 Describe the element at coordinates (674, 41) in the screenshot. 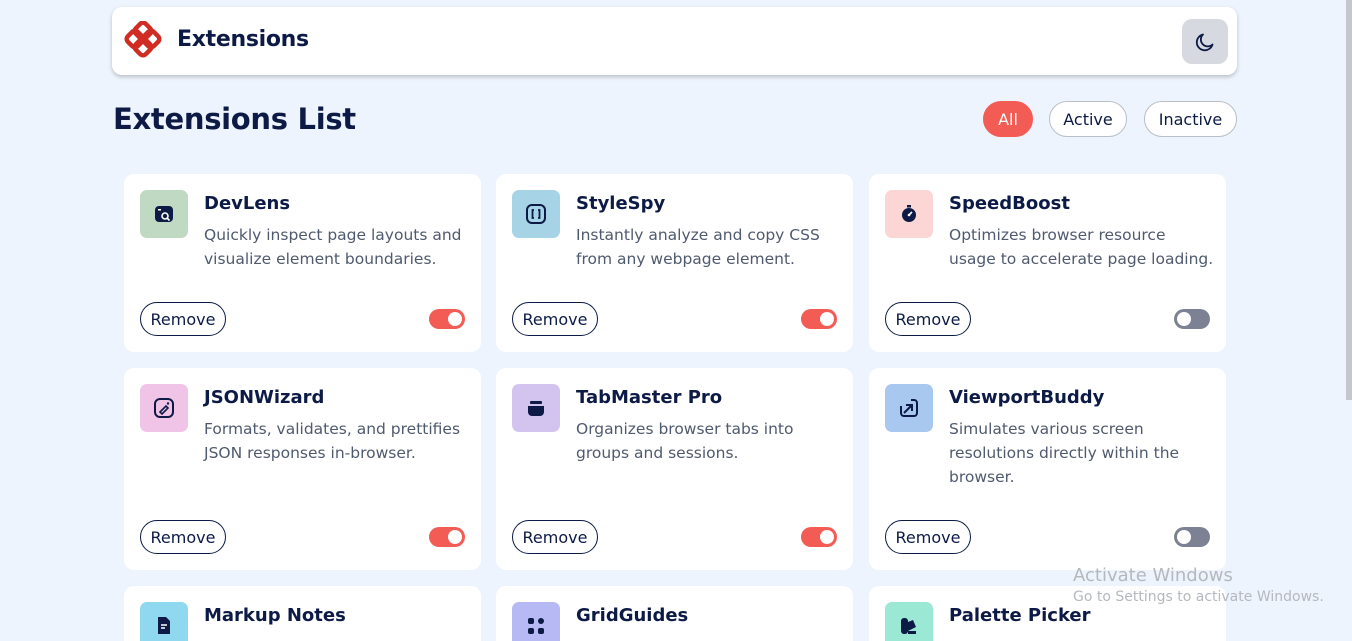

I see `app-header: Extensions` at that location.